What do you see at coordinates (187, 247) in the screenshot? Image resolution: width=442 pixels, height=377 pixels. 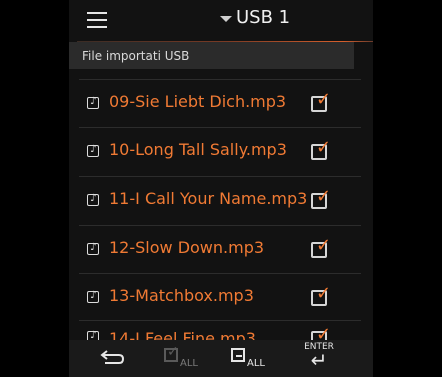 I see `track-label: 12-Slow Down.mp3` at bounding box center [187, 247].